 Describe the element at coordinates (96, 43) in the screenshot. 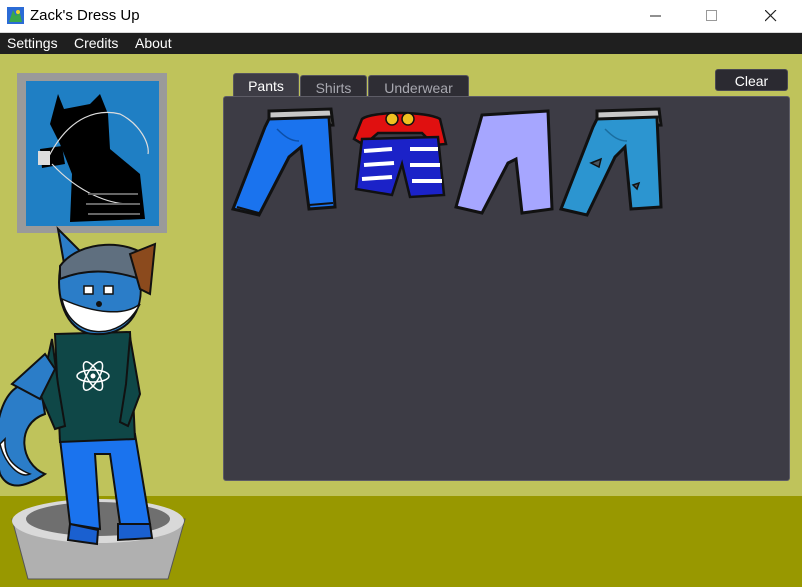

I see `menu-credits: Credits` at that location.